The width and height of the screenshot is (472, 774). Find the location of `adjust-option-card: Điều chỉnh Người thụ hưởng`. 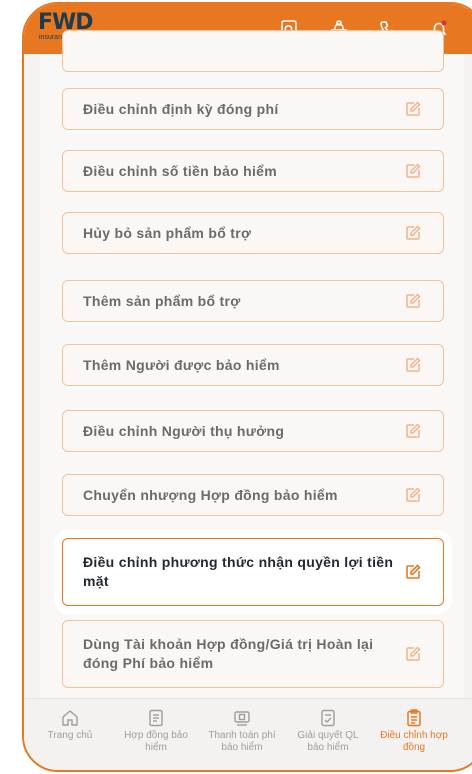

adjust-option-card: Điều chỉnh Người thụ hưởng is located at coordinates (253, 431).